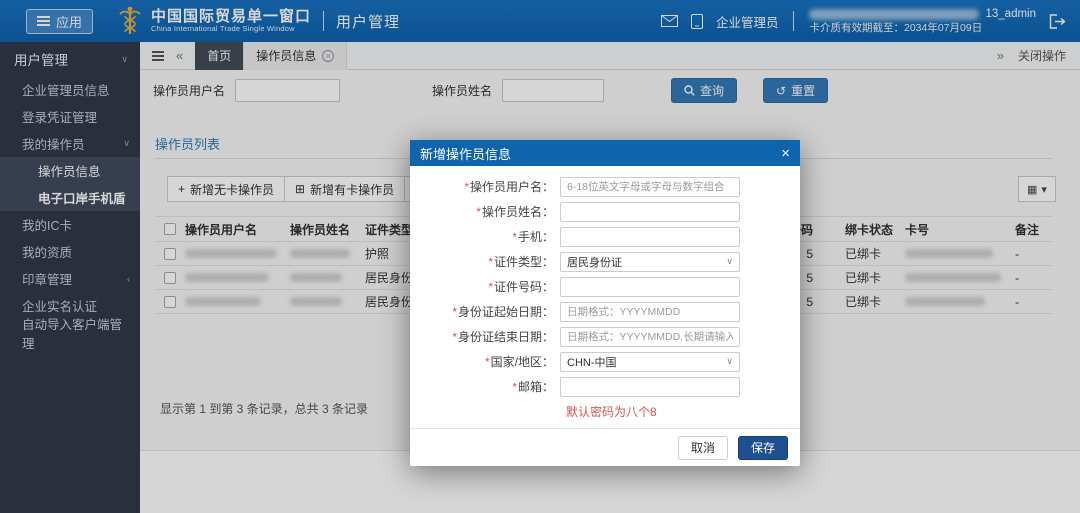 The width and height of the screenshot is (1080, 513). I want to click on select-value: 居民身份证, so click(594, 262).